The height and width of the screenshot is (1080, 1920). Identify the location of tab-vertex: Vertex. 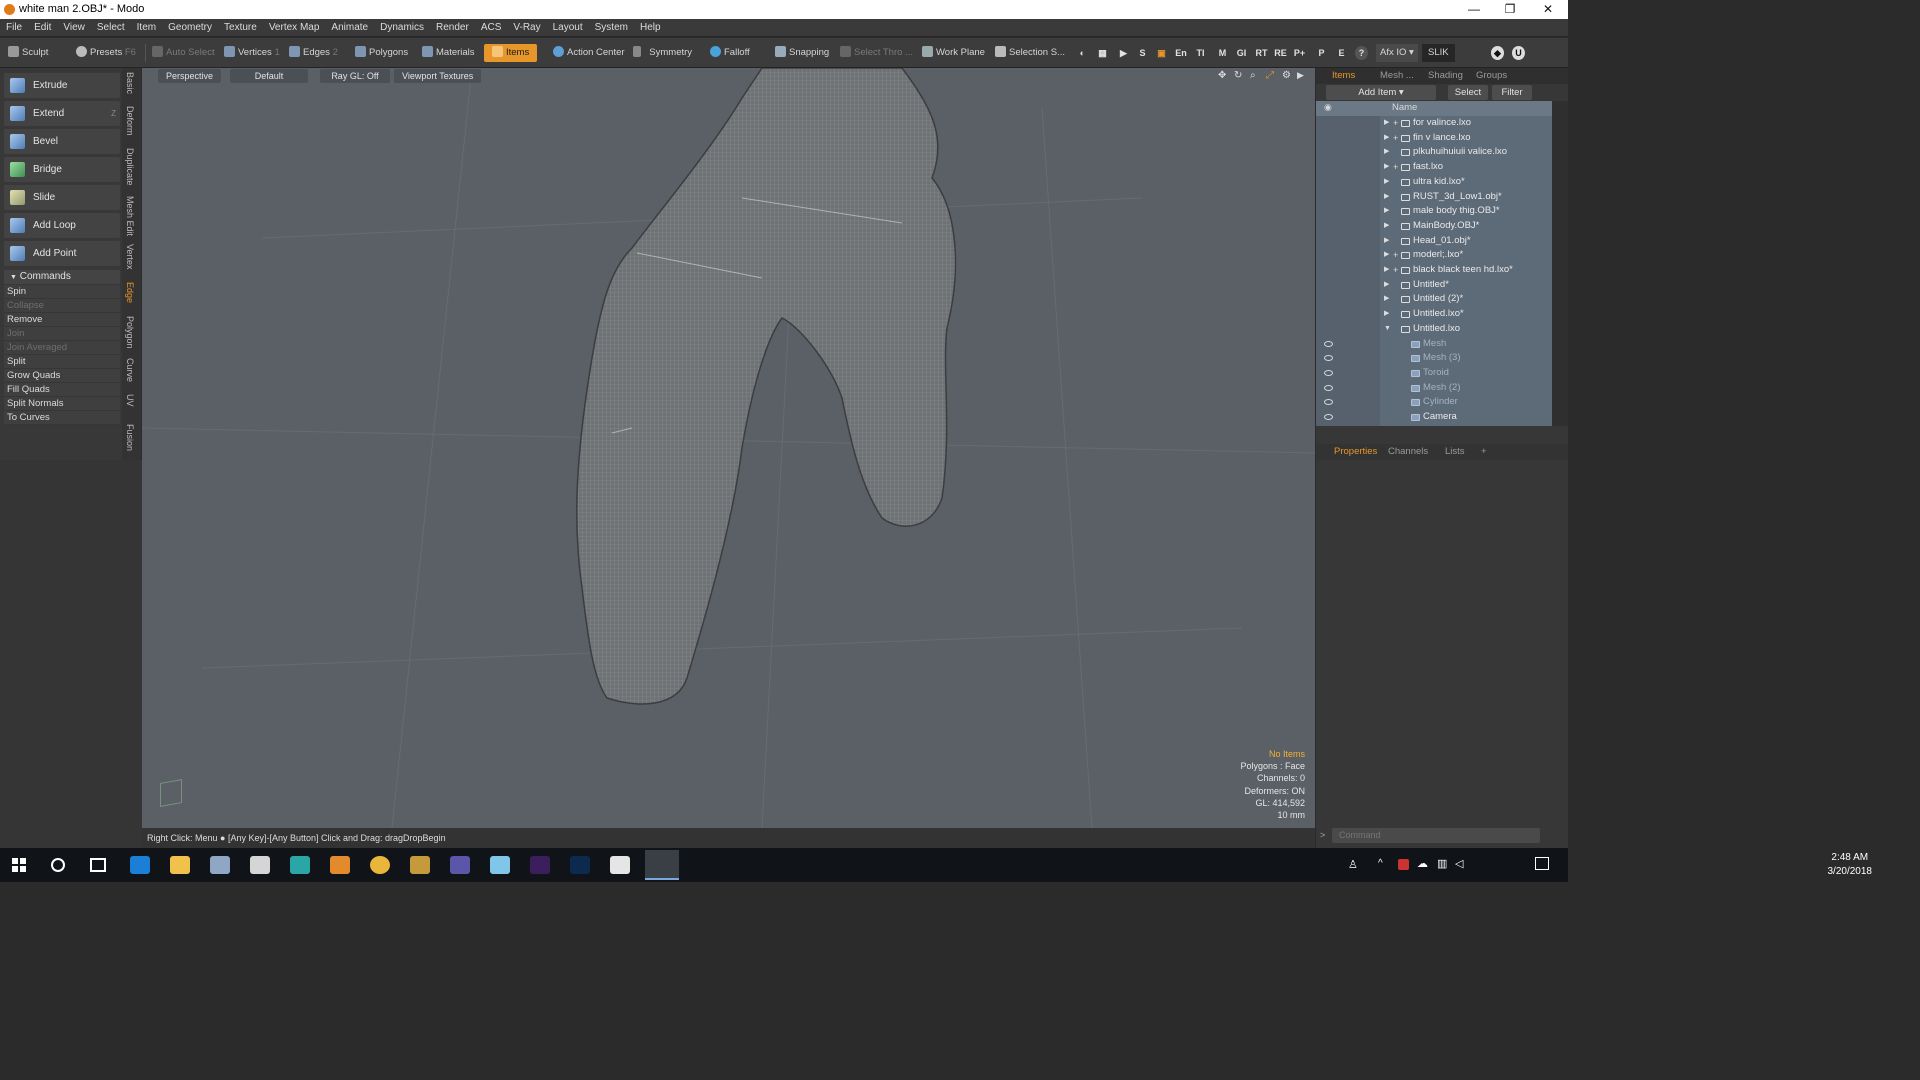
(130, 257).